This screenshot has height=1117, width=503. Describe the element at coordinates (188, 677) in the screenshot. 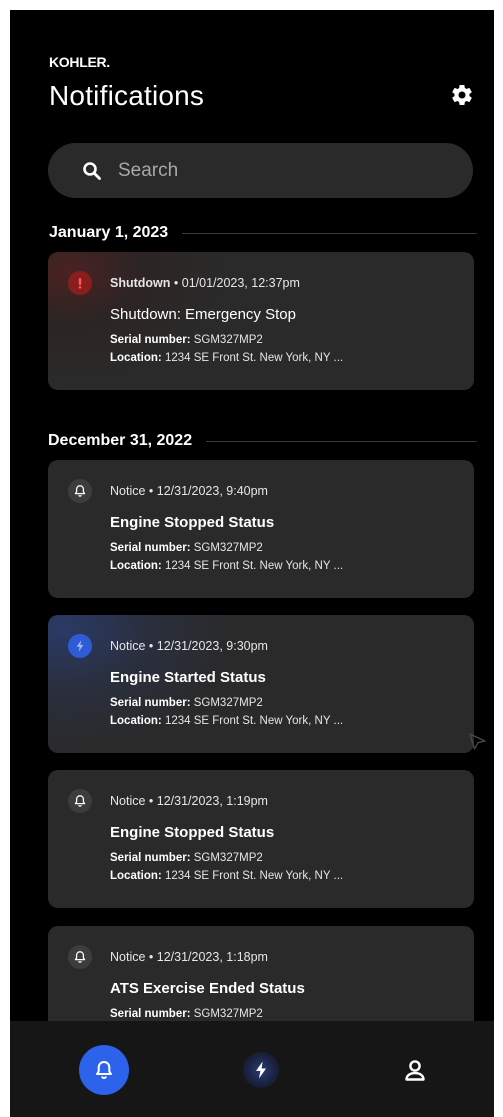

I see `notification-title: Engine Started Status` at that location.